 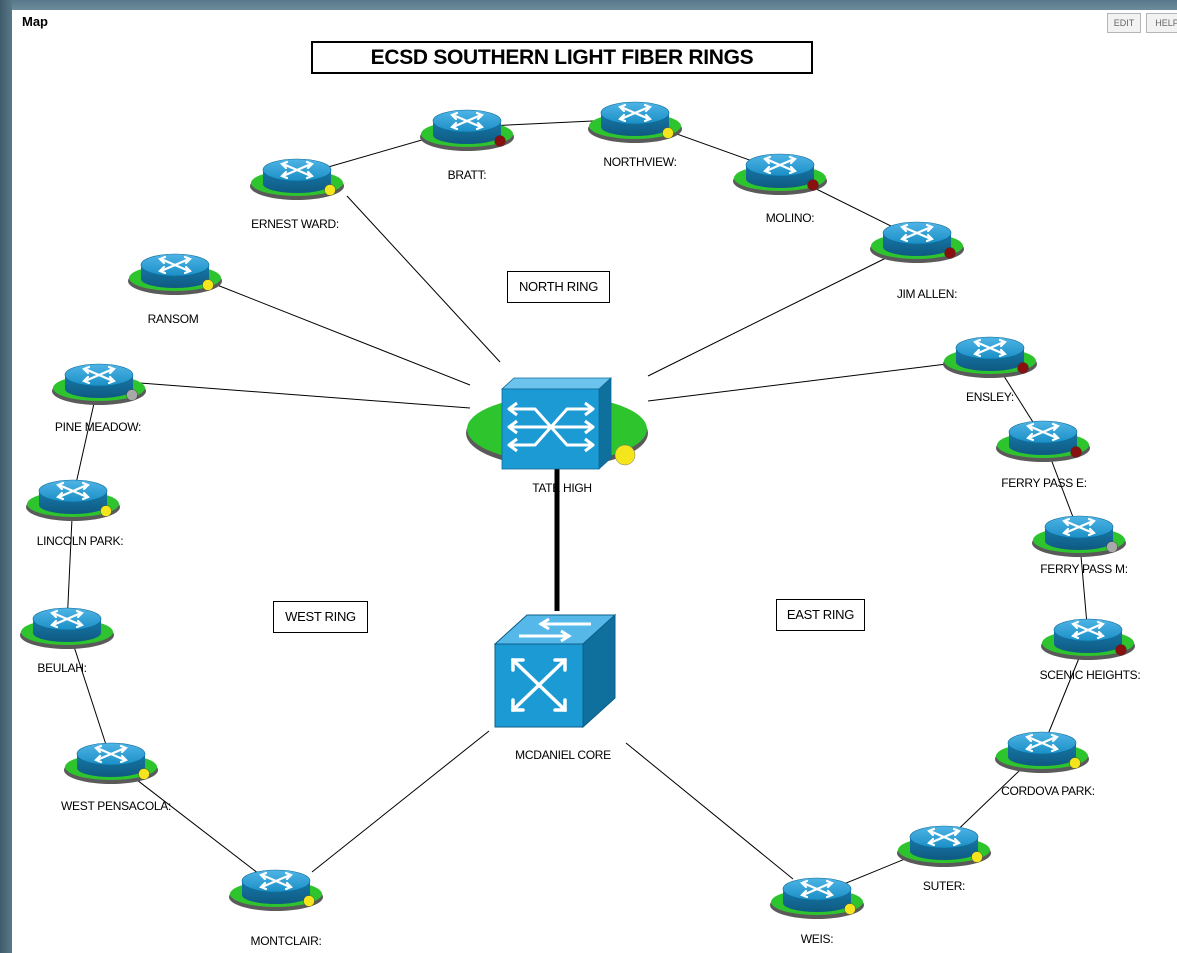 I want to click on router-icon-suter, so click(x=944, y=846).